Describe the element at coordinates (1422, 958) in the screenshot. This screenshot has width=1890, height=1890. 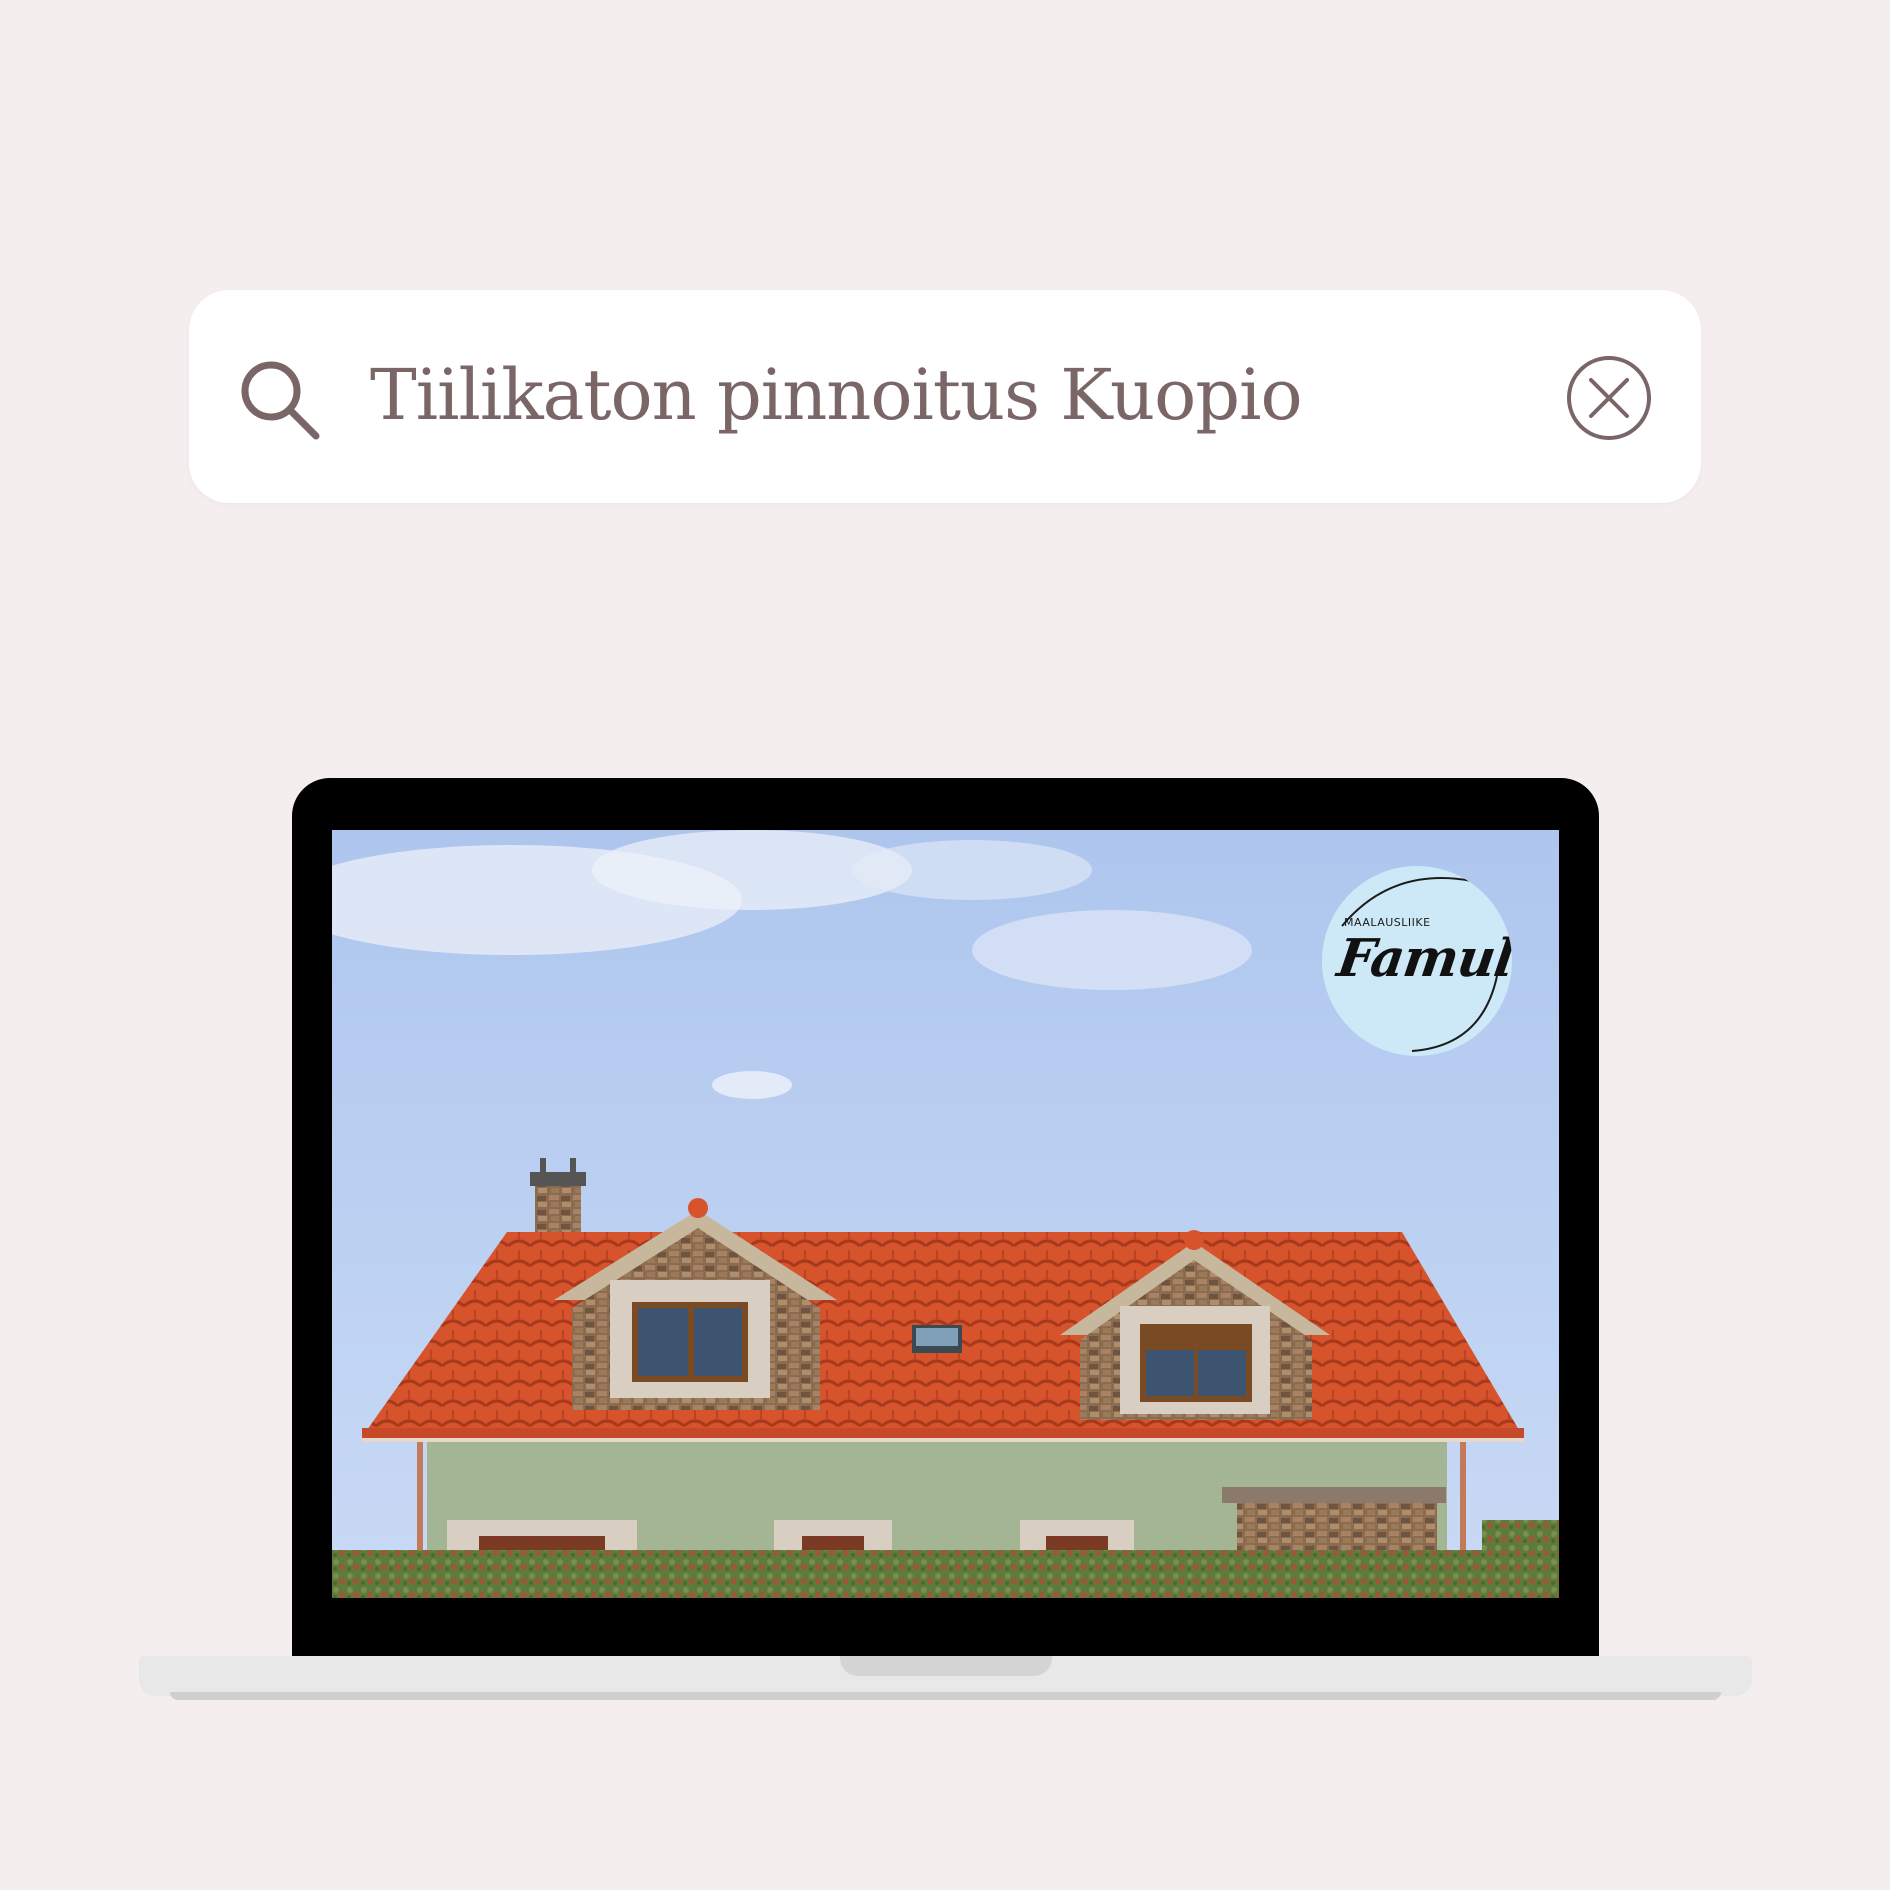
I see `brand-script-text: Famula` at that location.